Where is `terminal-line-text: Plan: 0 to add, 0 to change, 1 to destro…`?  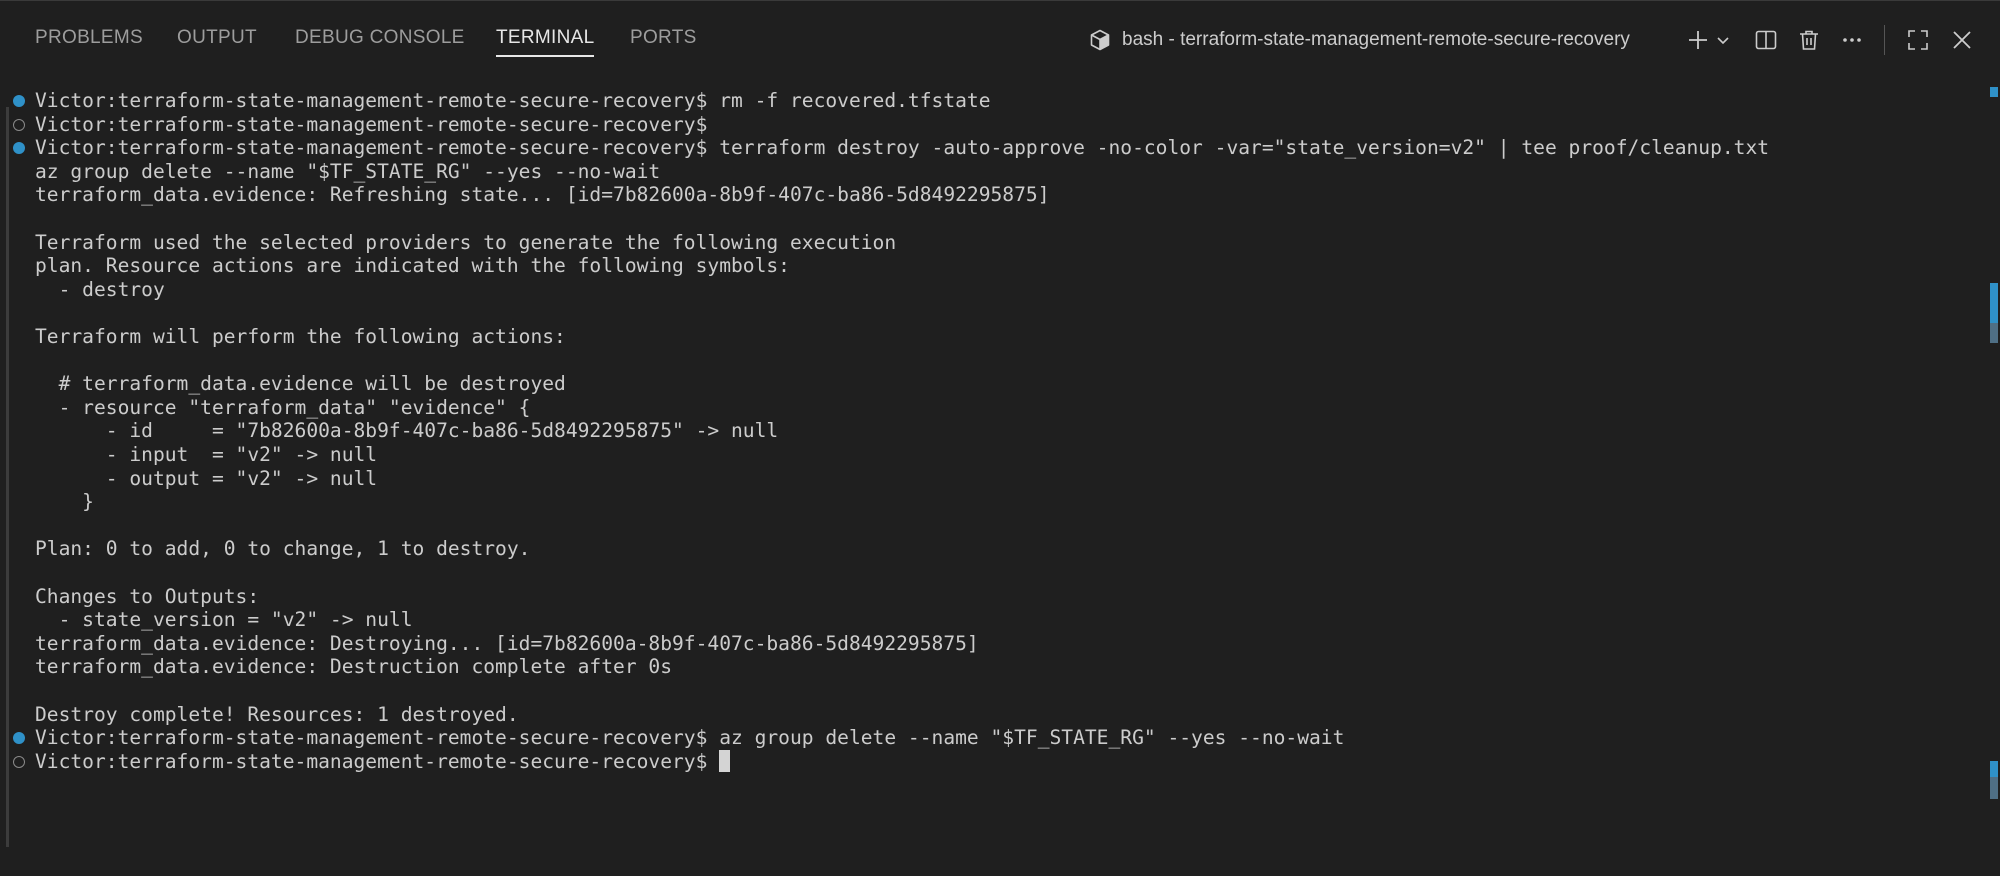
terminal-line-text: Plan: 0 to add, 0 to change, 1 to destro… is located at coordinates (283, 549).